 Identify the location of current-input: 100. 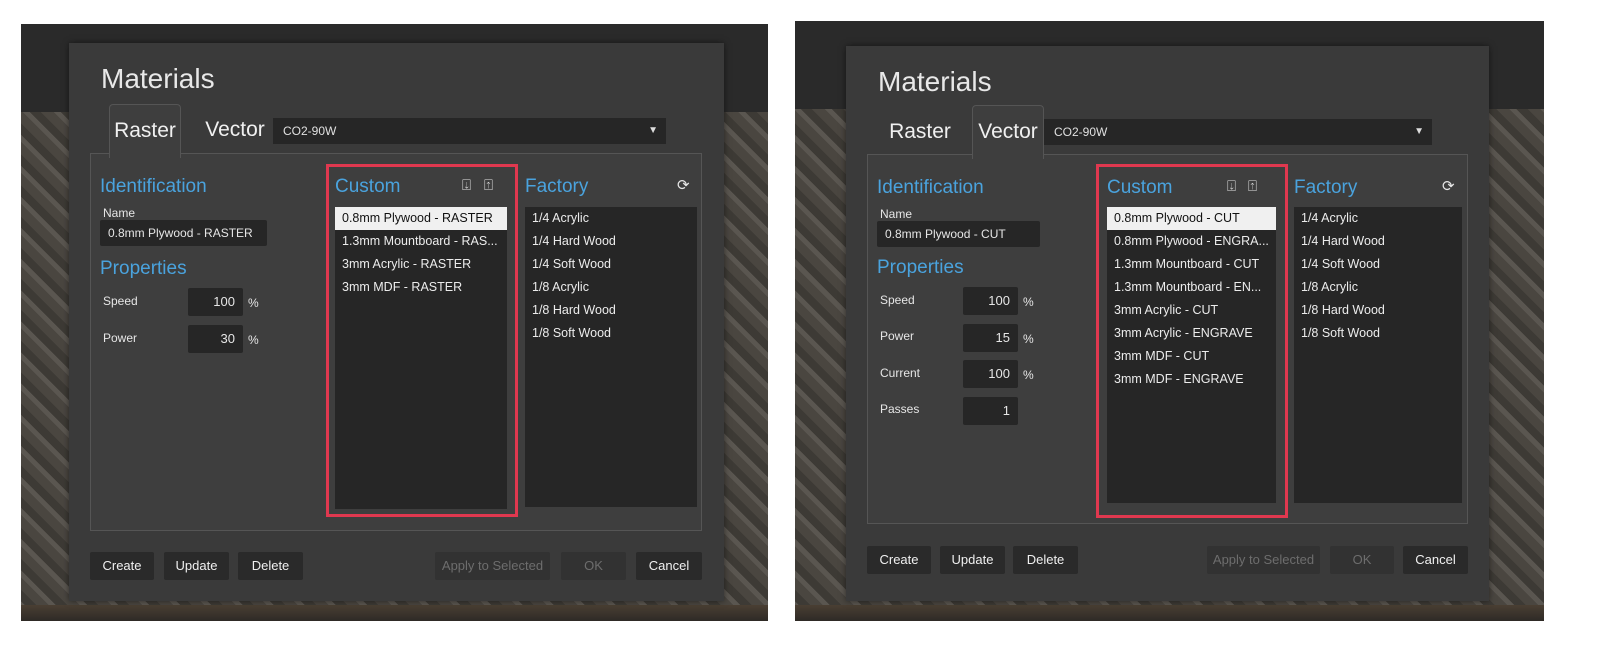
(990, 374).